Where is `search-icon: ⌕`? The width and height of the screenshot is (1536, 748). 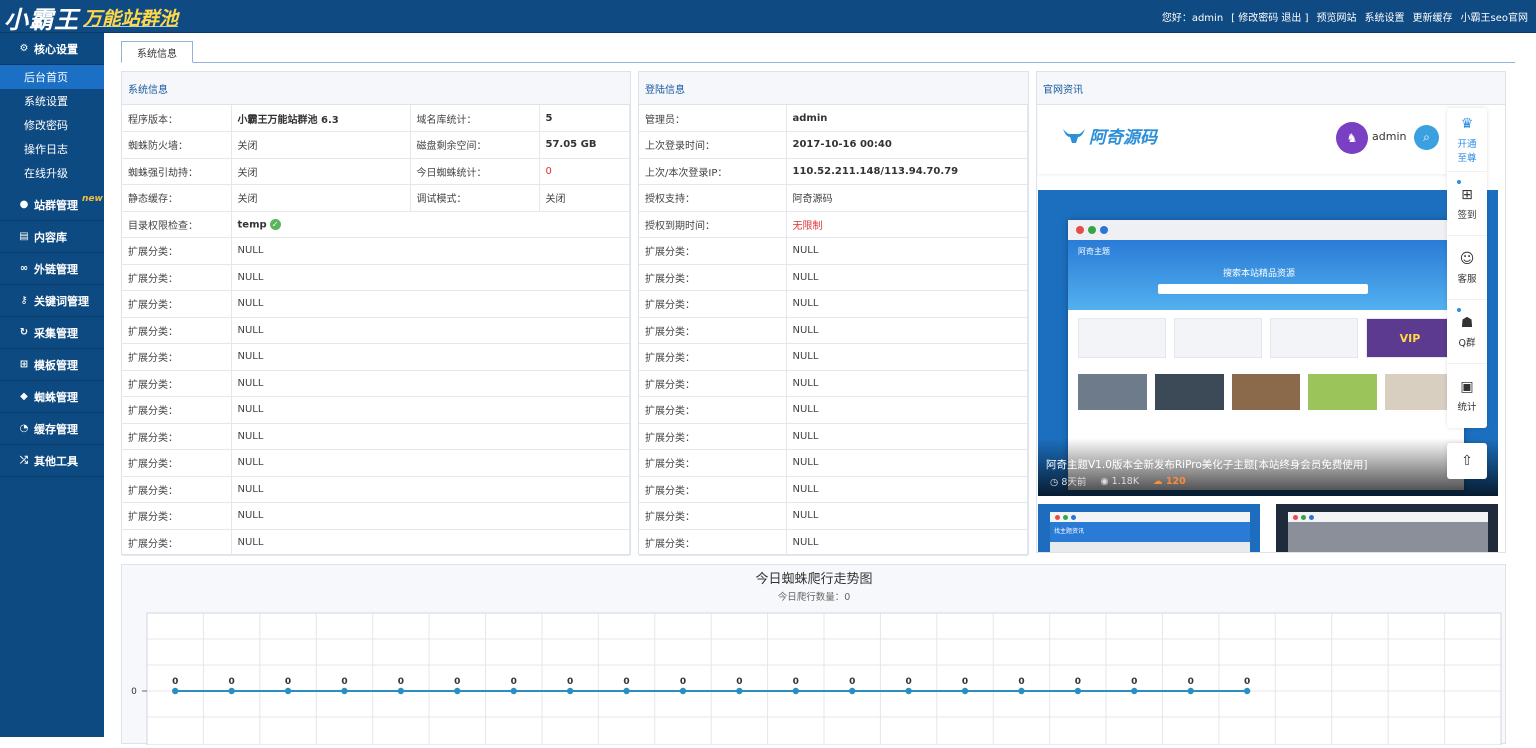
search-icon: ⌕ is located at coordinates (1426, 137).